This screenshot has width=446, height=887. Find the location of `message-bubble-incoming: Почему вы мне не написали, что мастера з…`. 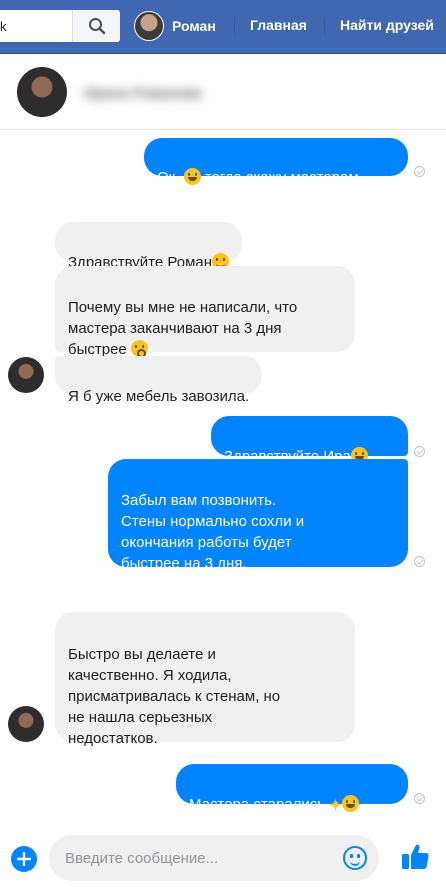

message-bubble-incoming: Почему вы мне не написали, что мастера з… is located at coordinates (205, 312).